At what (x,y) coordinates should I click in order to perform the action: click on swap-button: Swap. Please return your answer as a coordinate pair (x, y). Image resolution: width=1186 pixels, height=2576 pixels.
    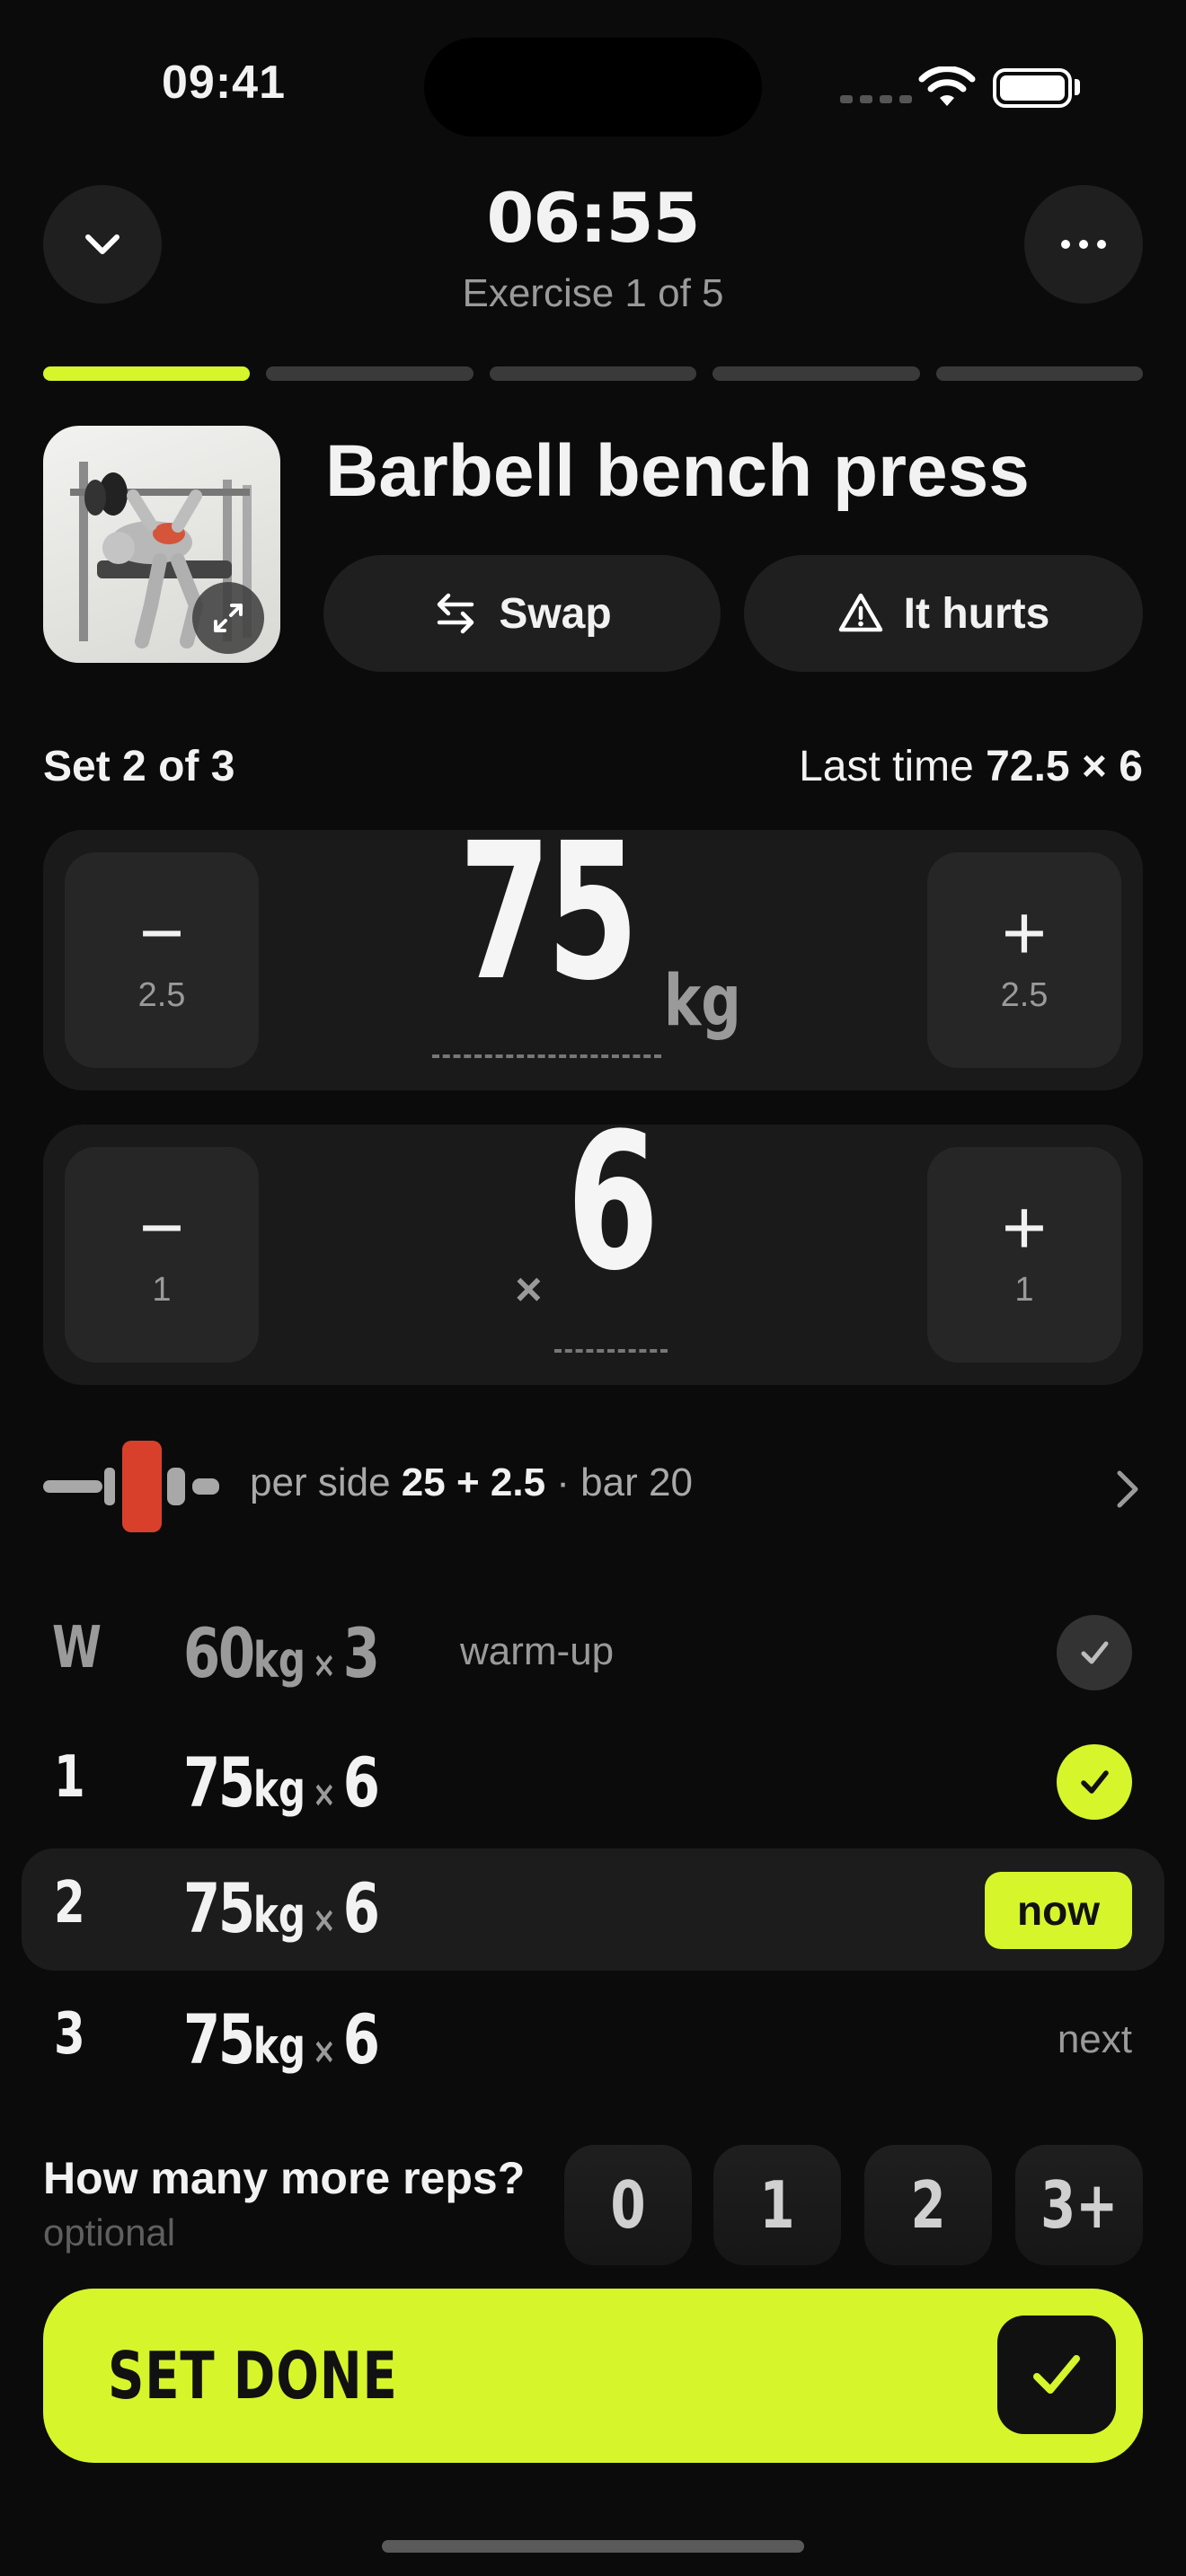
    Looking at the image, I should click on (522, 613).